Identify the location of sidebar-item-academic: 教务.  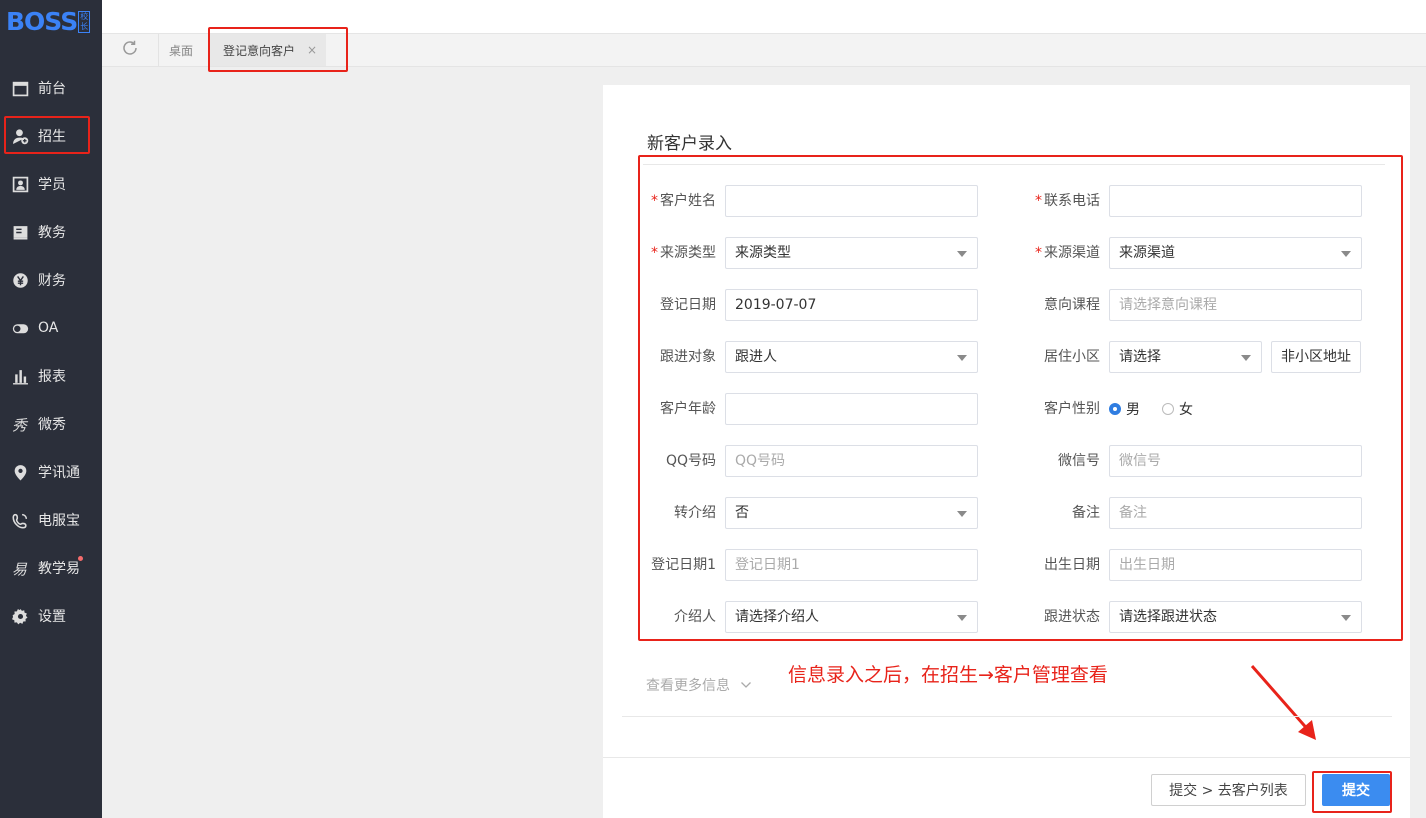
(51, 232).